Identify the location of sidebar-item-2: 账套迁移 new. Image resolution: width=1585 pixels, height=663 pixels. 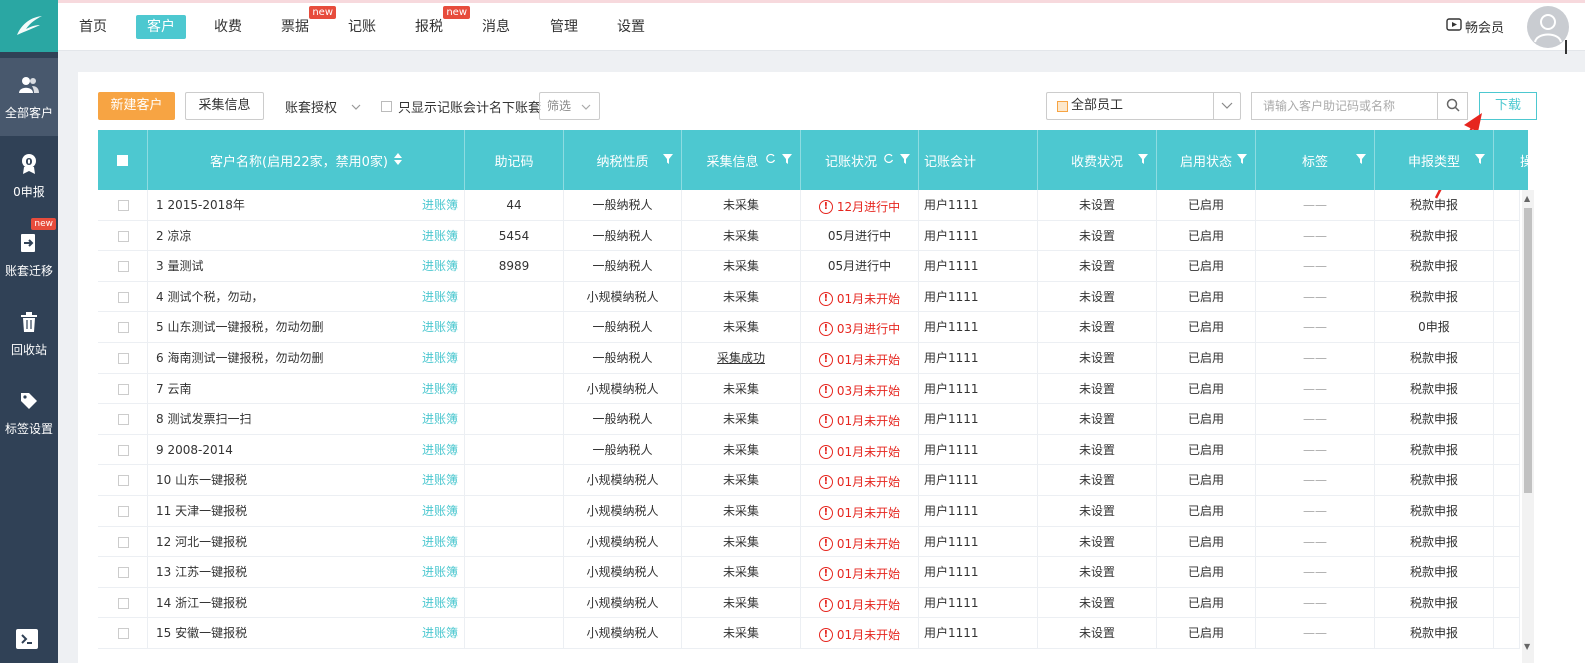
(29, 255).